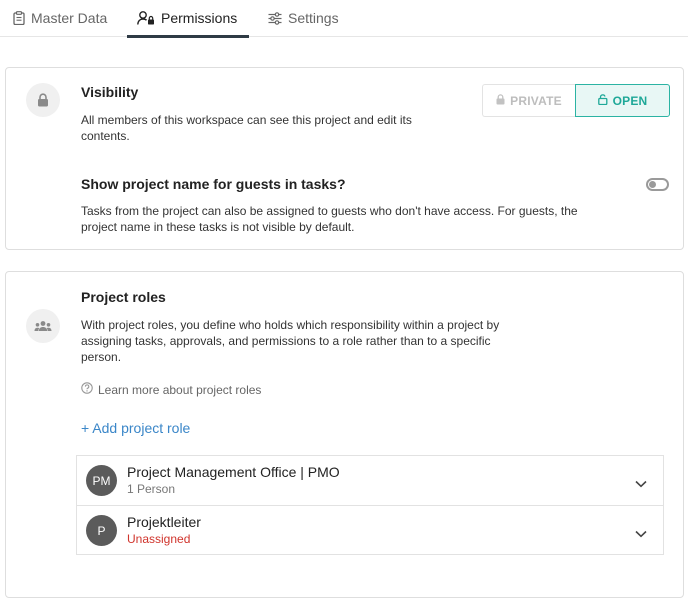  What do you see at coordinates (146, 18) in the screenshot?
I see `user-lock-icon` at bounding box center [146, 18].